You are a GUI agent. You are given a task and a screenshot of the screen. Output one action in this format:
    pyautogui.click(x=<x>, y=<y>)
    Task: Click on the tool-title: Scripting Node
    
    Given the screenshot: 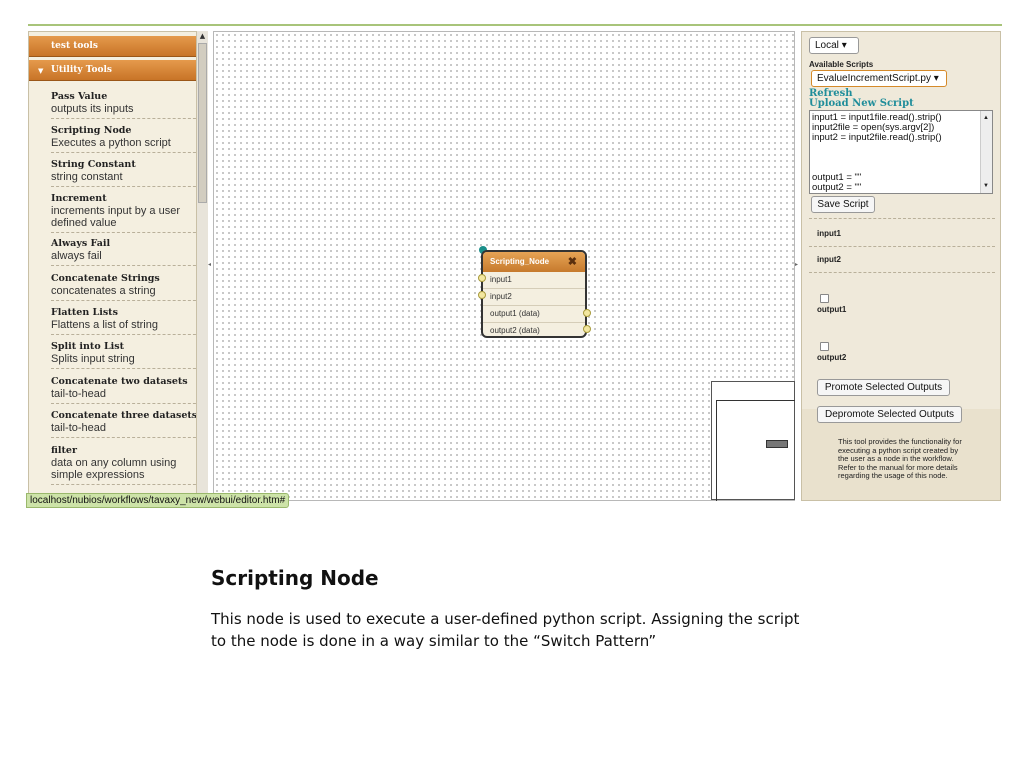 What is the action you would take?
    pyautogui.click(x=91, y=130)
    